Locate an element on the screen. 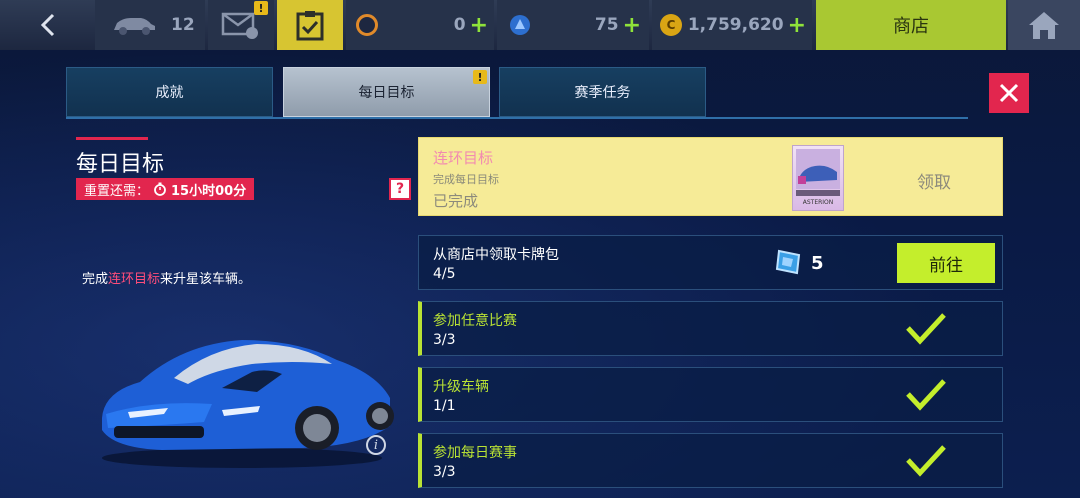 The height and width of the screenshot is (498, 1080). tab-season-missions: 赛季任务 is located at coordinates (602, 92).